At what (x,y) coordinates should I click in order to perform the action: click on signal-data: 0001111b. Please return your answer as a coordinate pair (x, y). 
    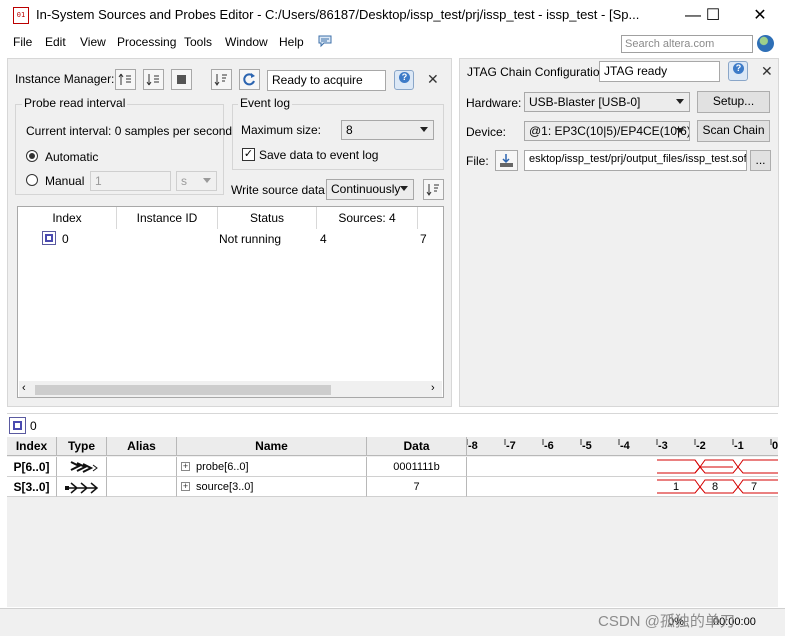
    Looking at the image, I should click on (417, 467).